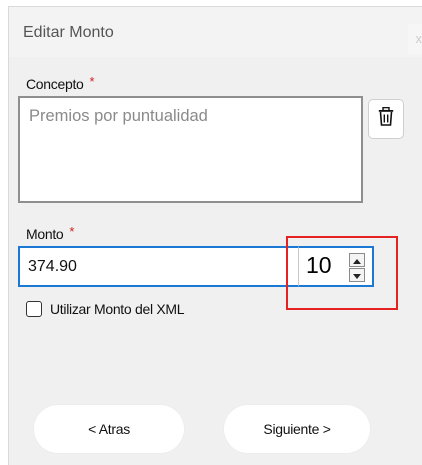 The width and height of the screenshot is (422, 465). What do you see at coordinates (319, 265) in the screenshot?
I see `decimals-stepper-value: 10` at bounding box center [319, 265].